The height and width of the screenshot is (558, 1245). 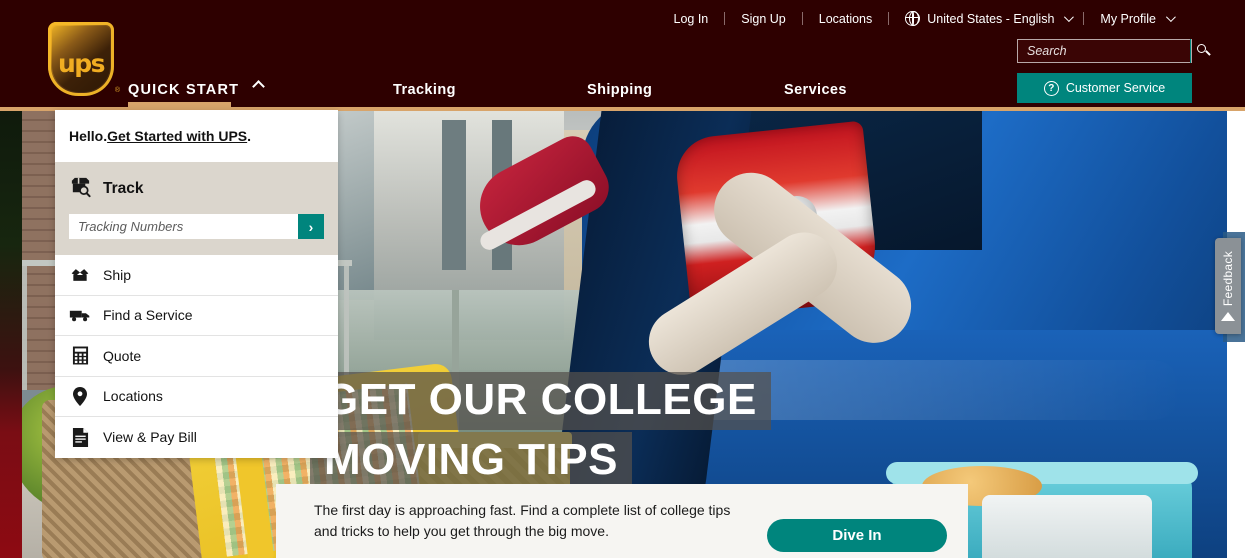 I want to click on nav-item-services: Services, so click(x=815, y=90).